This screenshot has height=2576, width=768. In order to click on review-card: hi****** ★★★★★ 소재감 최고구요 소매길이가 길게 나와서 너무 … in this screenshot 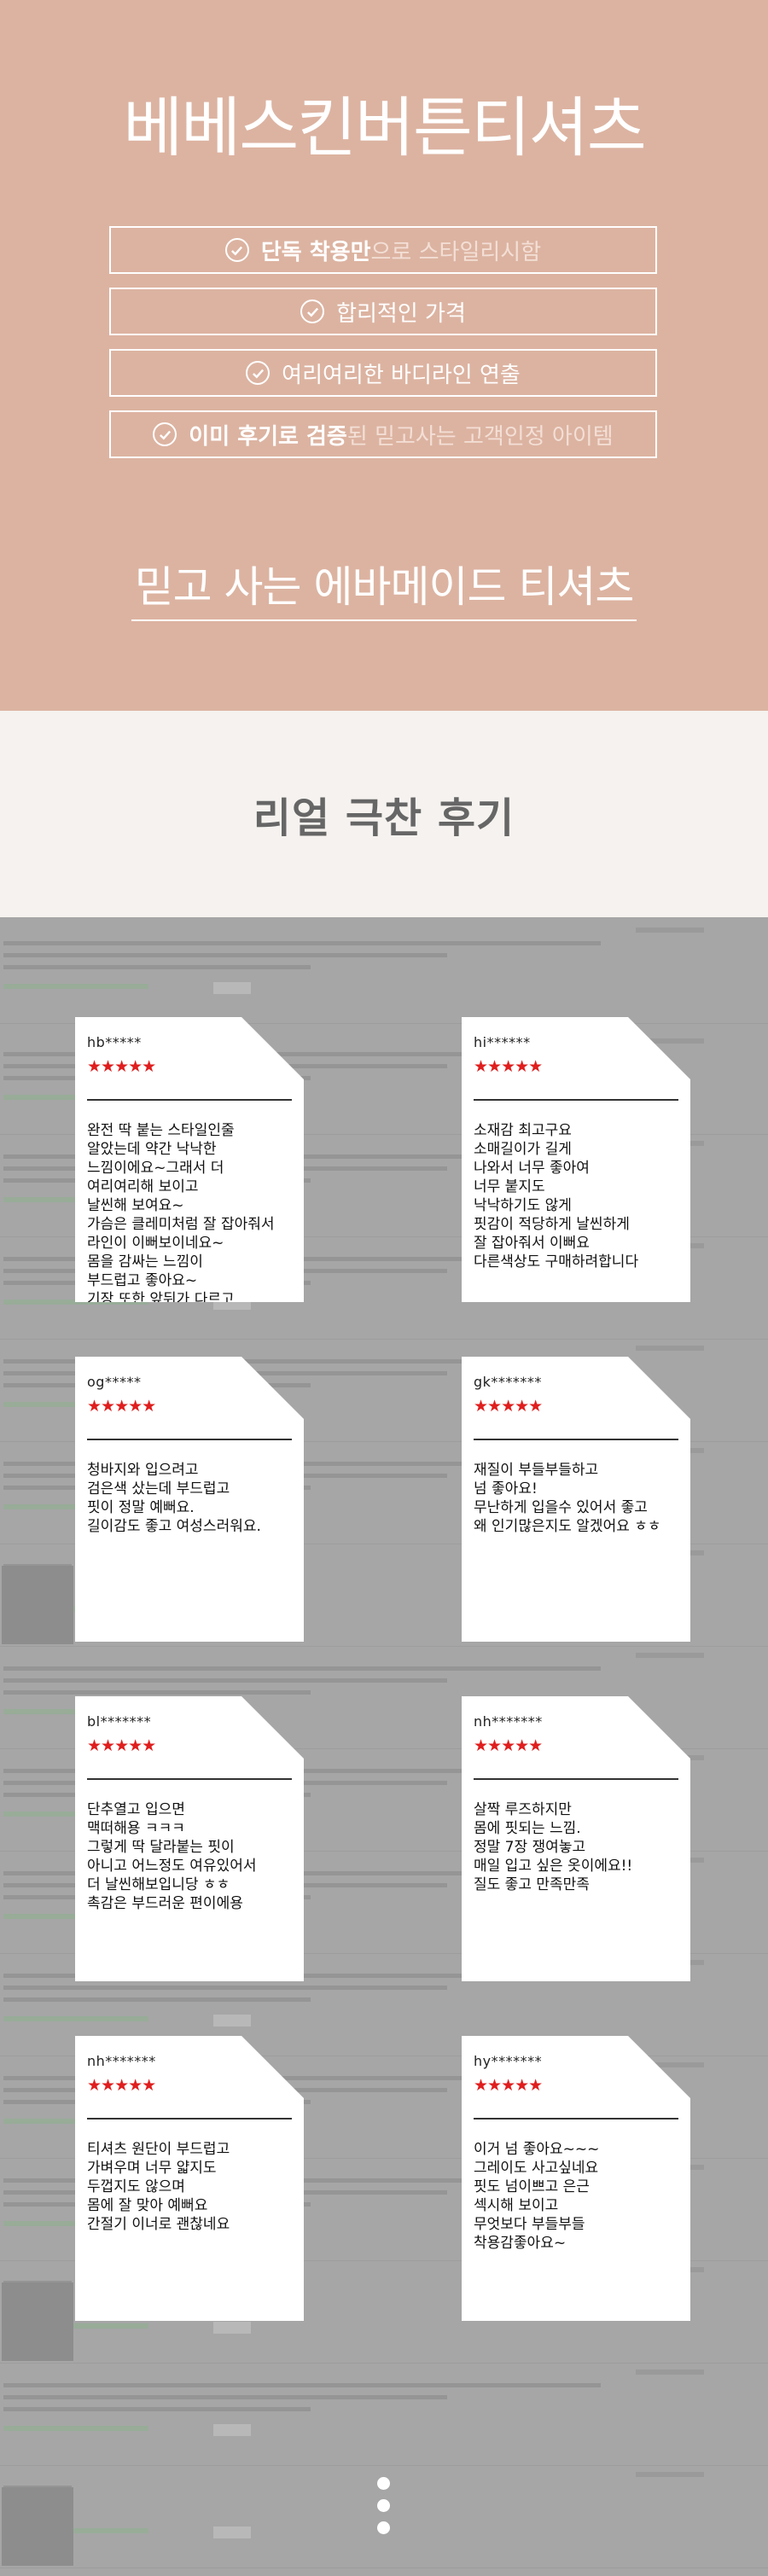, I will do `click(576, 1159)`.